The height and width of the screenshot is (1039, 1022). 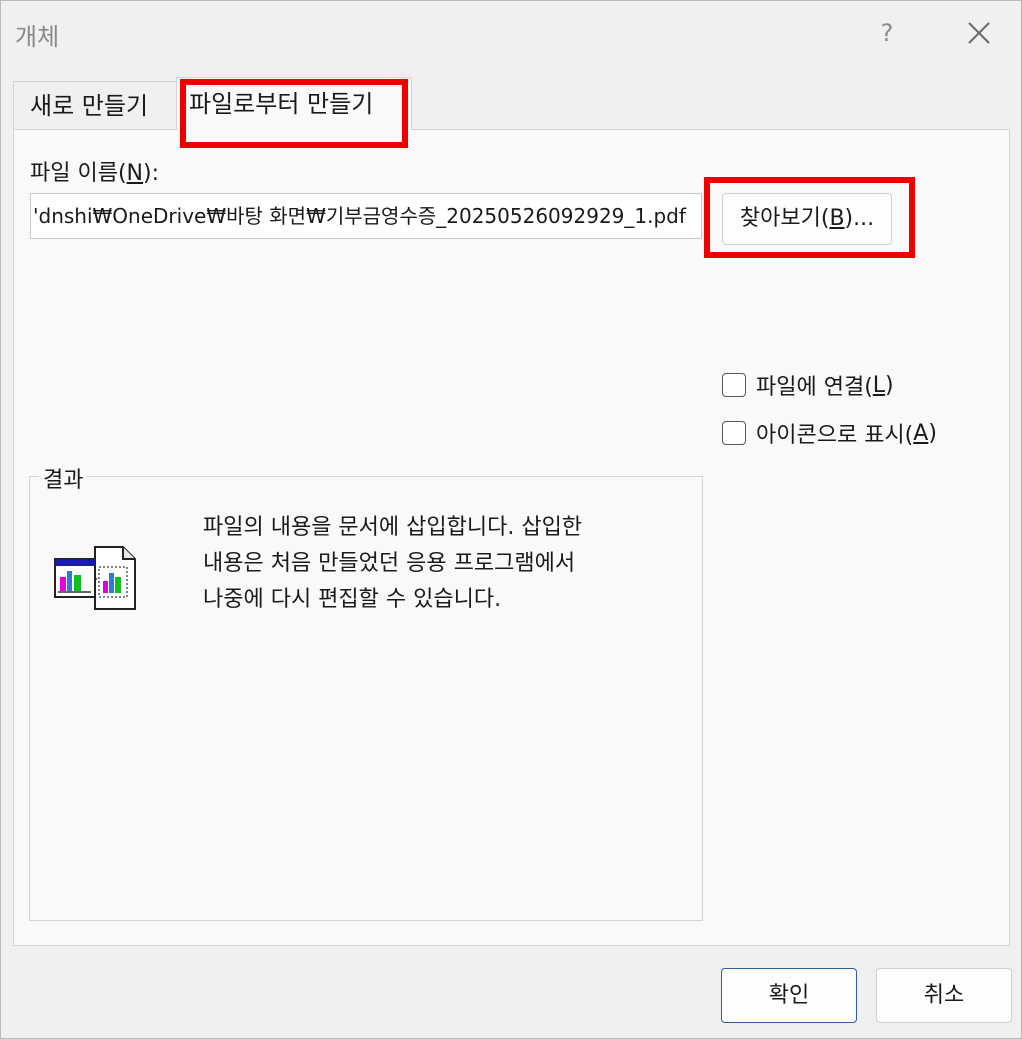 I want to click on cancel-button: 취소, so click(x=944, y=995).